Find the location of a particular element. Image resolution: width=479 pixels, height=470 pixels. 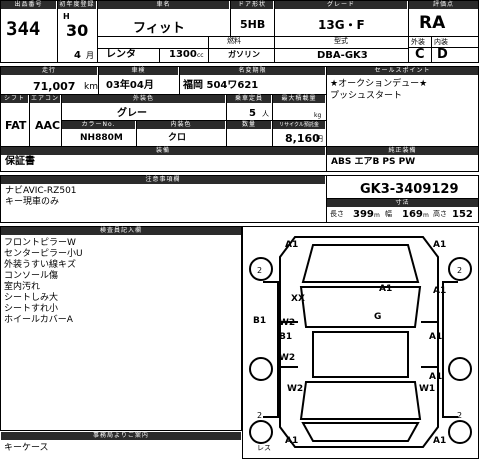

lot-label: 出品番号 is located at coordinates (28, 5).